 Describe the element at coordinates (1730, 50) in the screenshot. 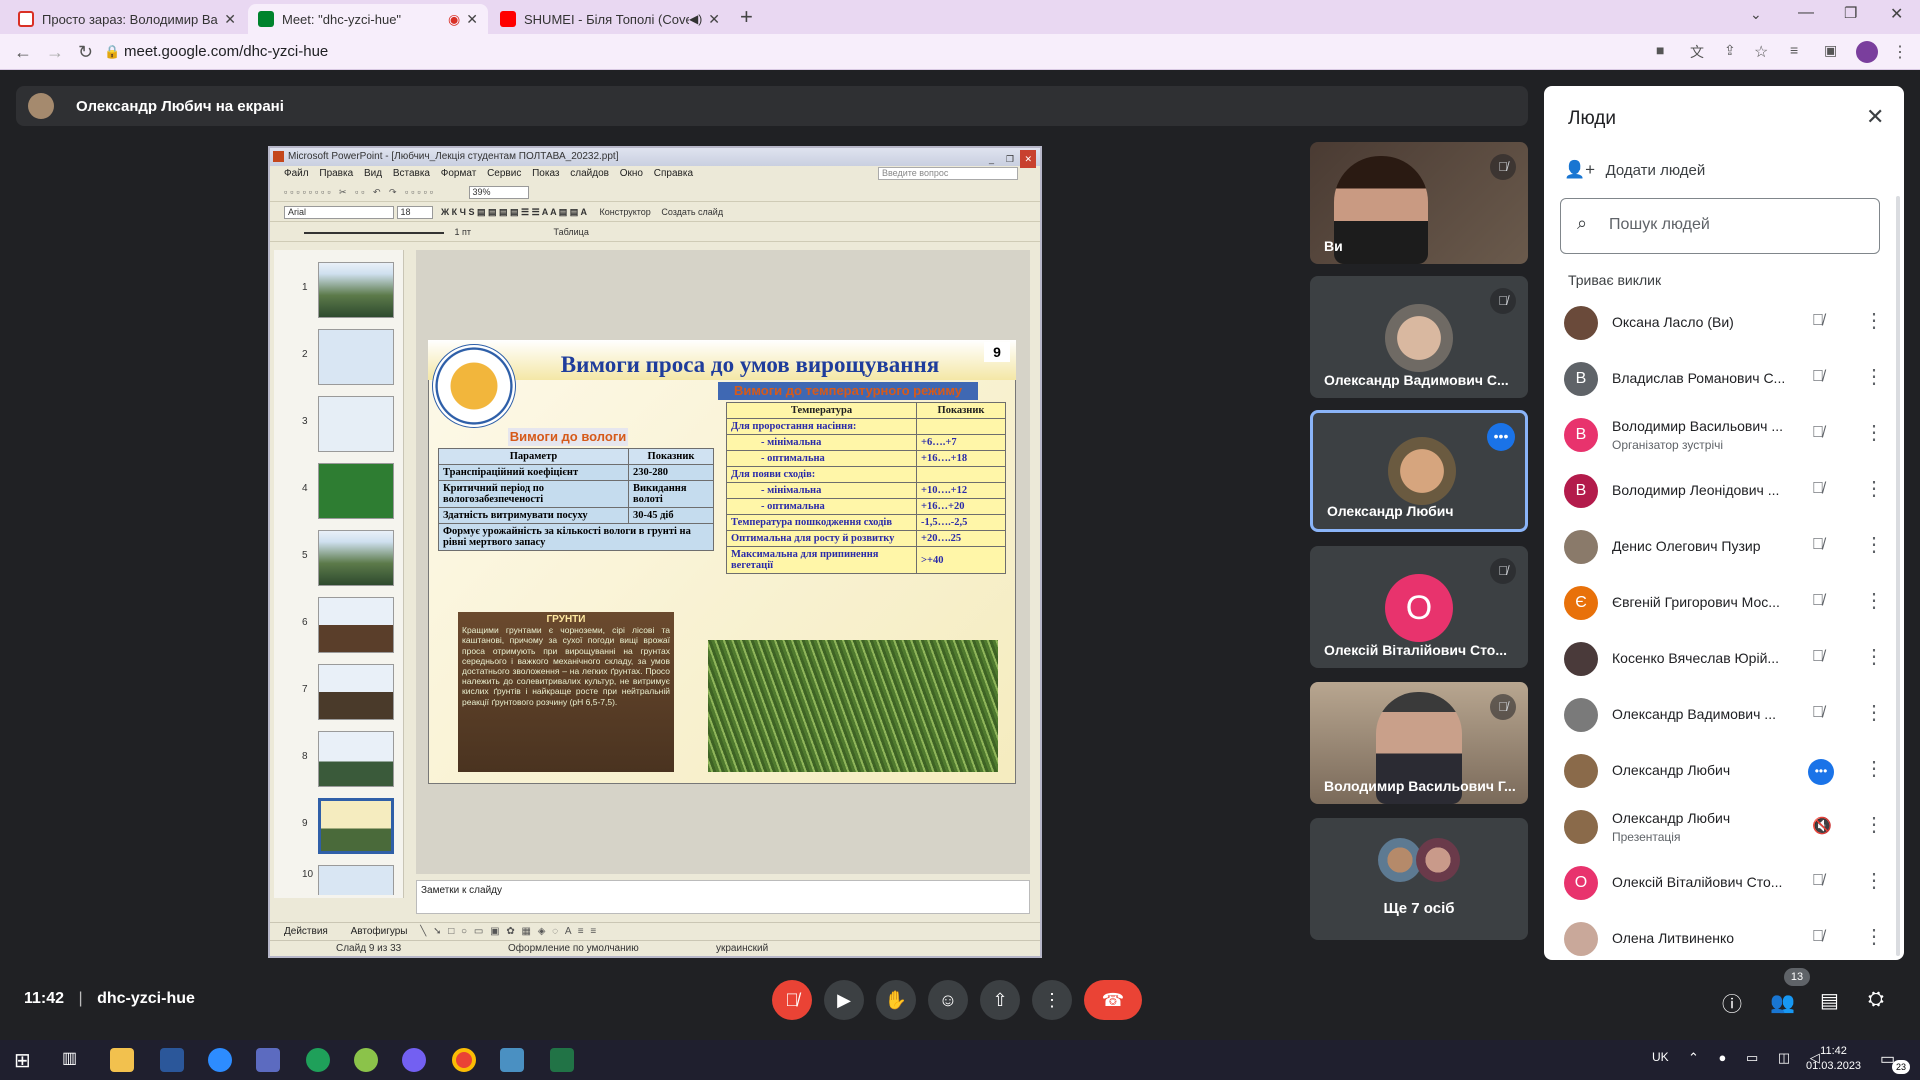

I see `share-icon: ⇪` at that location.